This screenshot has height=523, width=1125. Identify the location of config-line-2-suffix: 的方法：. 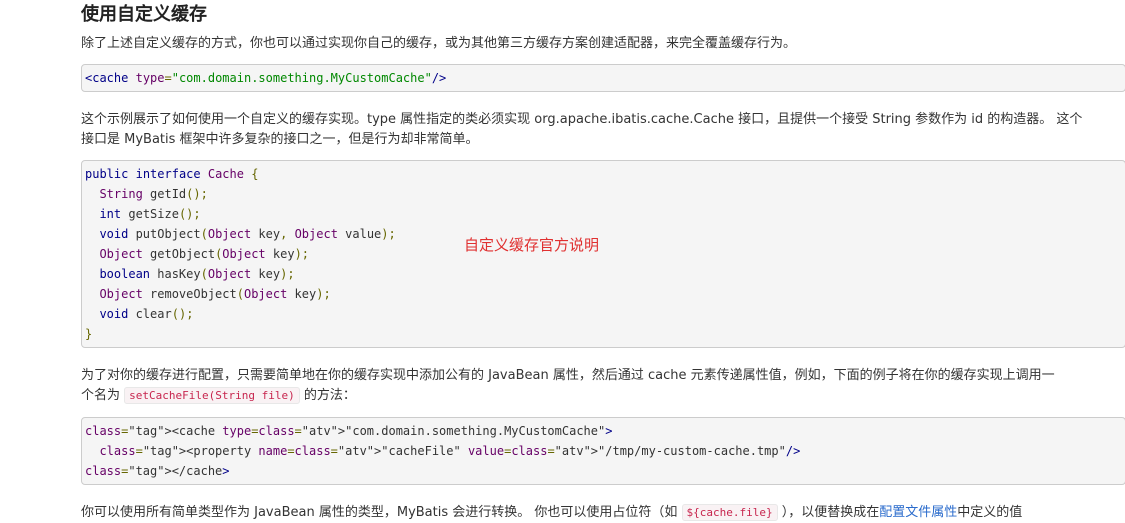
(329, 395).